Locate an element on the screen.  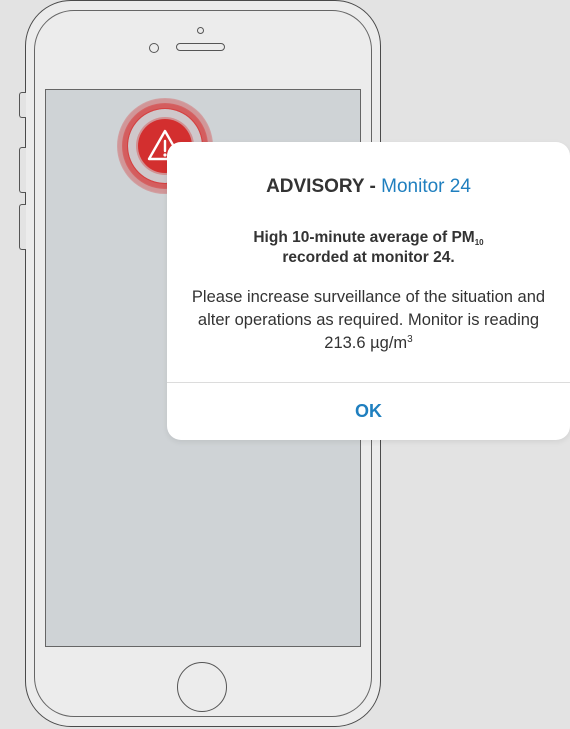
volume-up-button is located at coordinates (22, 170).